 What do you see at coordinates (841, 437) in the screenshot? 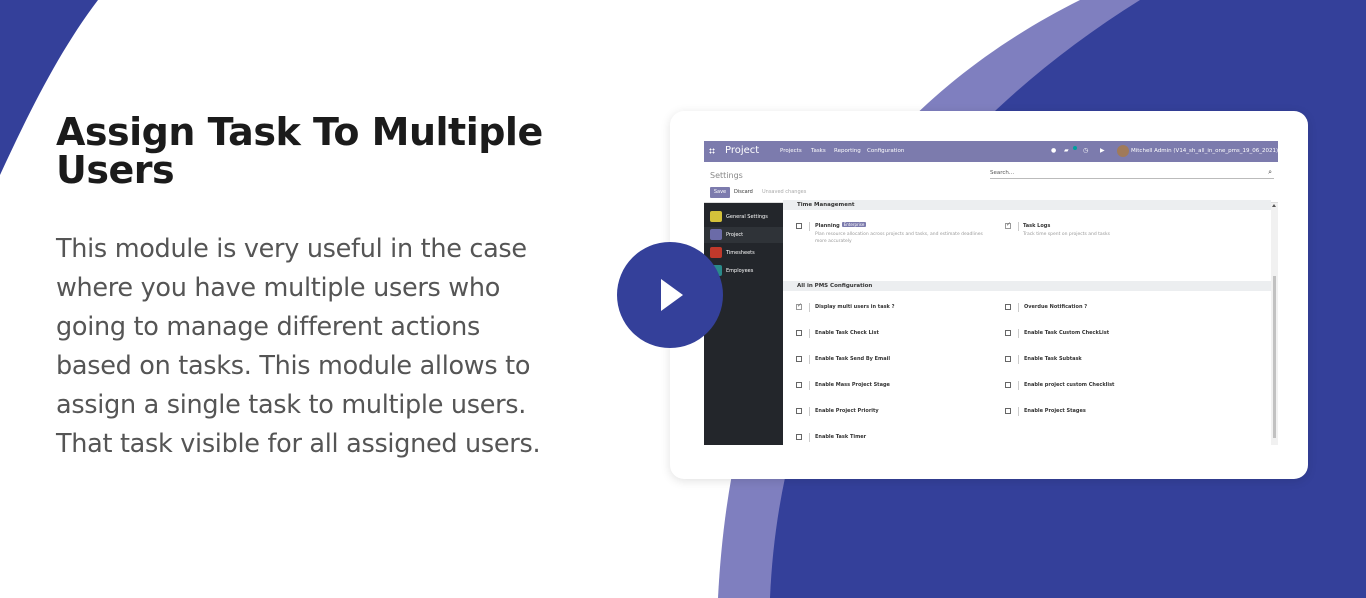
I see `left-option-label: Enable Task Timer` at bounding box center [841, 437].